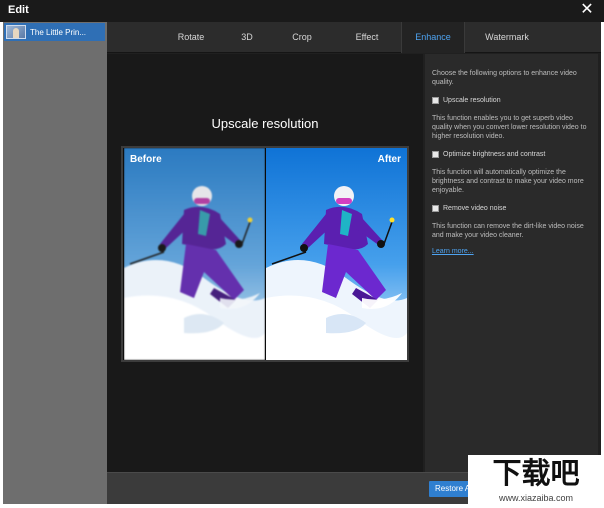 The width and height of the screenshot is (604, 508). I want to click on tab-rotate: Rotate, so click(191, 37).